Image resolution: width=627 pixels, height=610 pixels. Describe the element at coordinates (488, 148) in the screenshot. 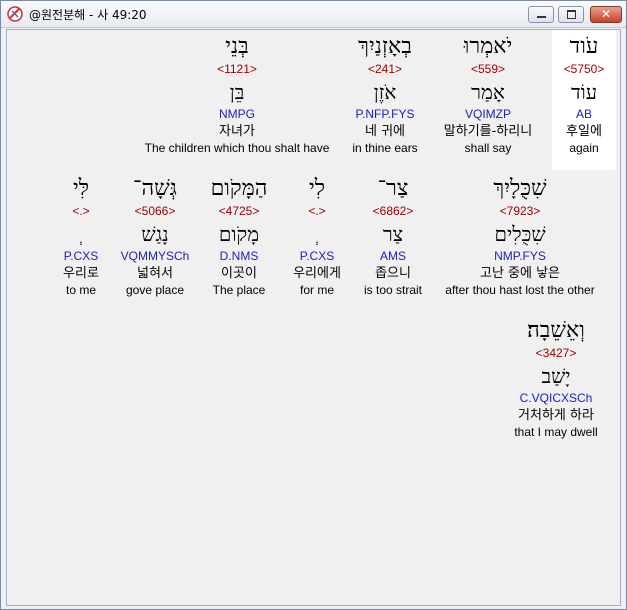

I see `english-gloss: shall say` at that location.